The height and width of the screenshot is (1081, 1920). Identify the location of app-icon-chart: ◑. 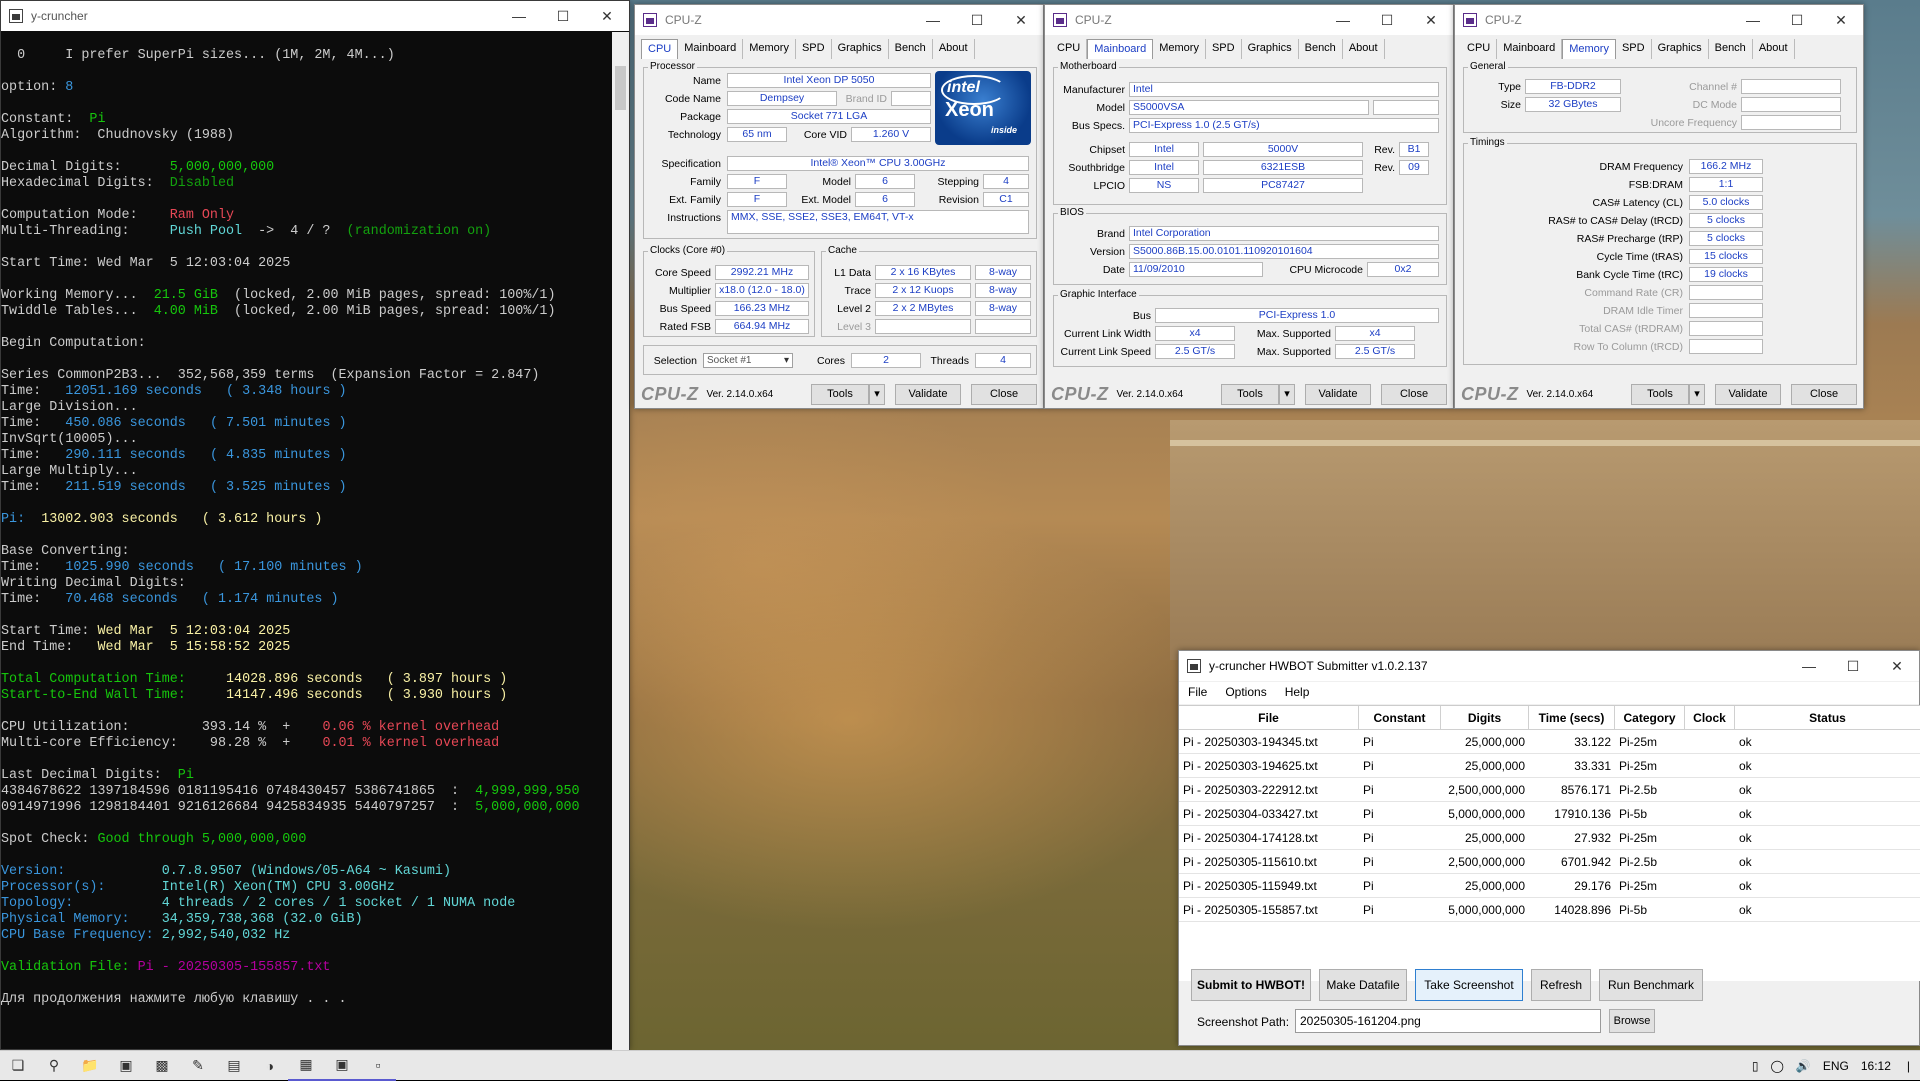
(270, 1066).